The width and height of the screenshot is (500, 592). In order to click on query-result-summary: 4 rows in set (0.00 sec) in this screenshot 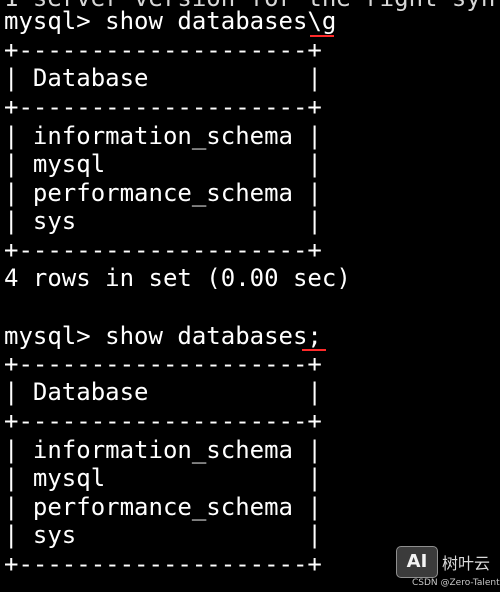, I will do `click(177, 278)`.